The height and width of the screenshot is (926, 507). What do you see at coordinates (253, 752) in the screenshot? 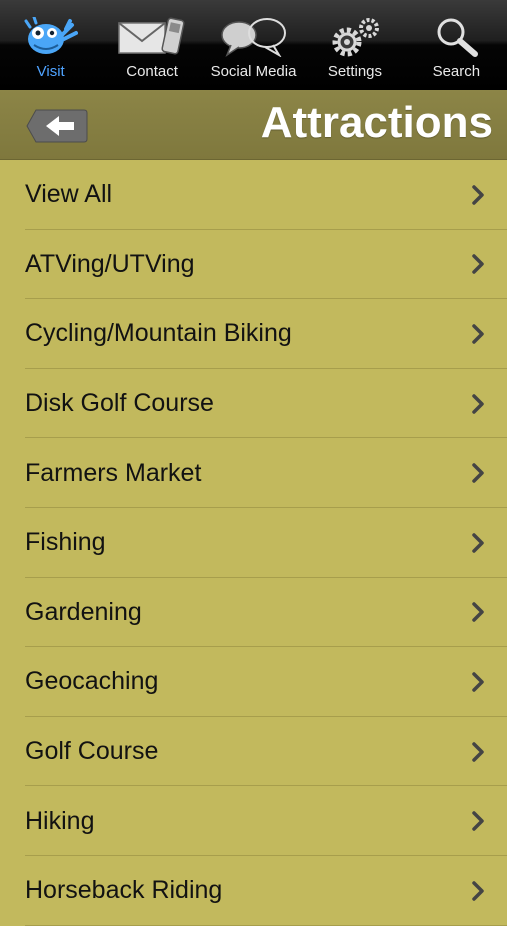
I see `list-item: Golf Course` at bounding box center [253, 752].